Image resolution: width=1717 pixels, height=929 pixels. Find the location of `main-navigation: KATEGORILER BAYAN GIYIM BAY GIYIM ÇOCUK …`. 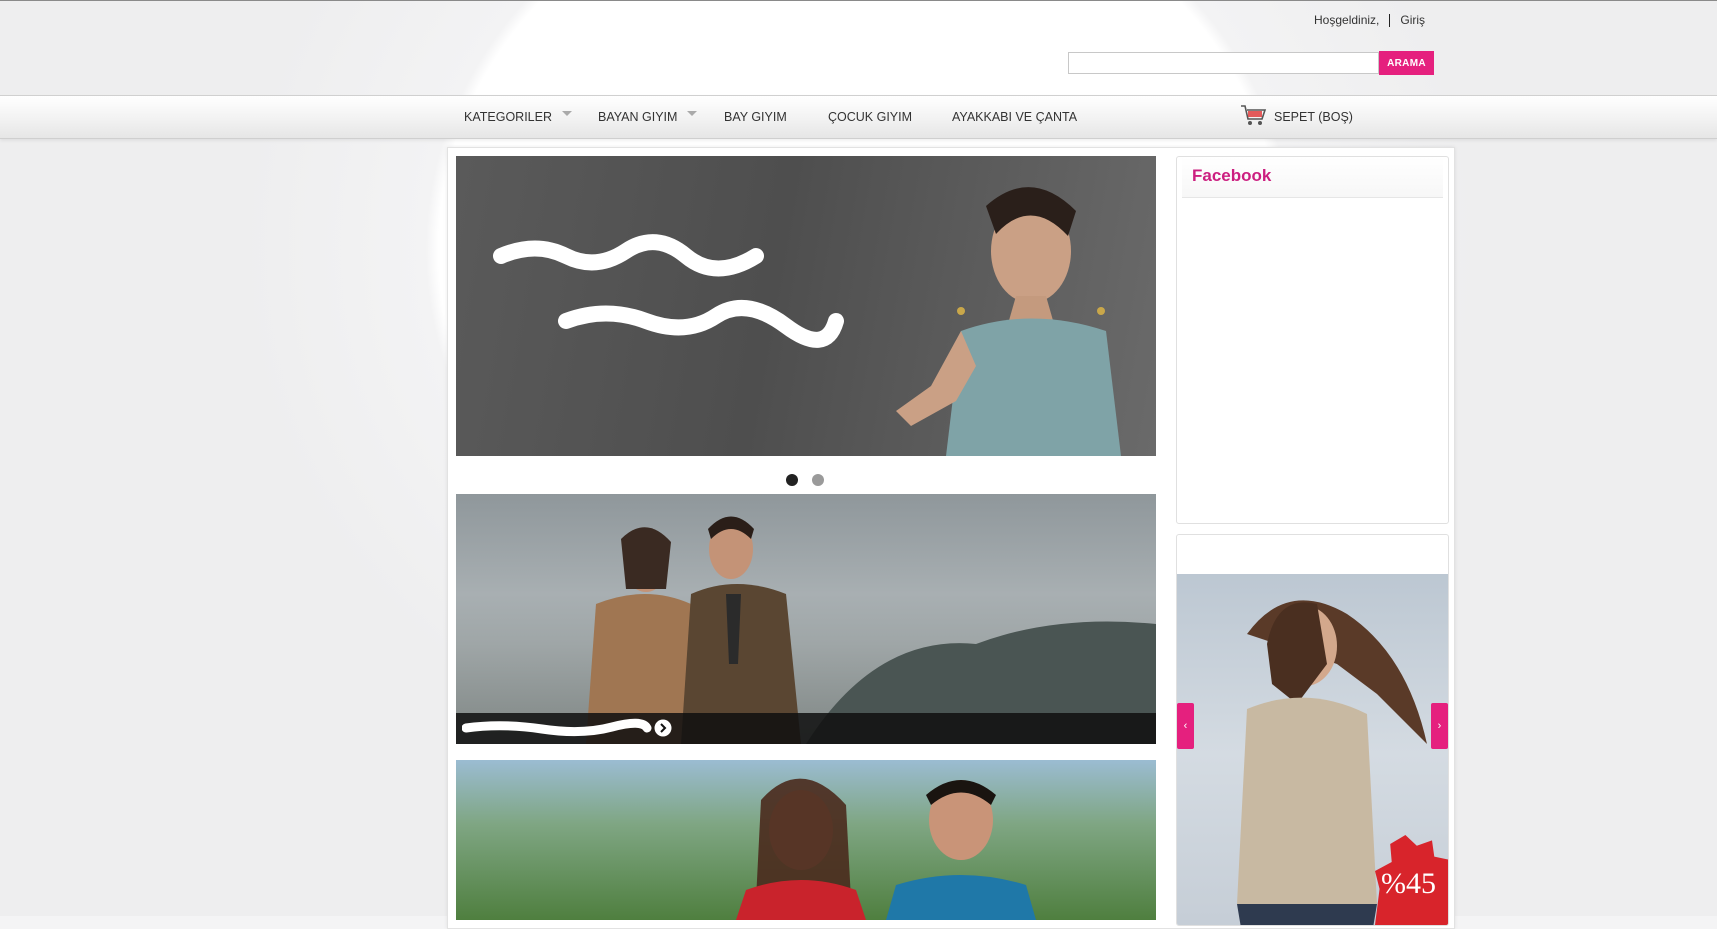

main-navigation: KATEGORILER BAYAN GIYIM BAY GIYIM ÇOCUK … is located at coordinates (858, 117).